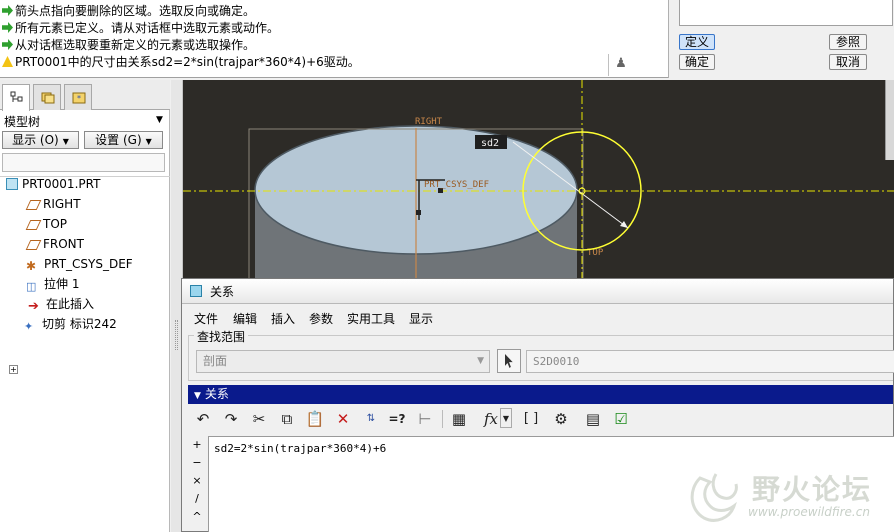  Describe the element at coordinates (40, 140) in the screenshot. I see `show-button: 显示 (O) ▼` at that location.